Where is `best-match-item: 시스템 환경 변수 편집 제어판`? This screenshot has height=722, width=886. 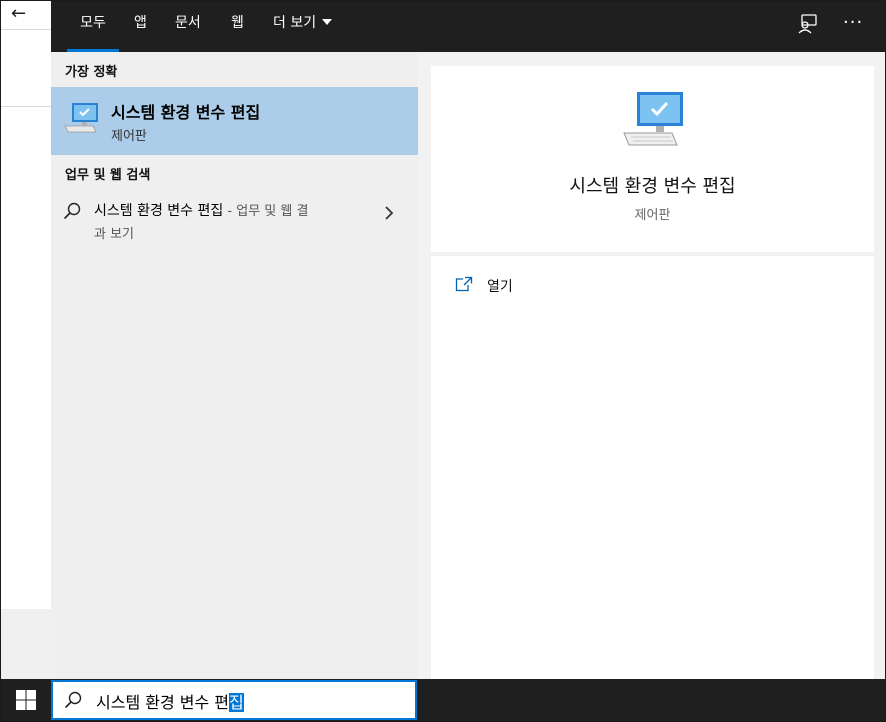 best-match-item: 시스템 환경 변수 편집 제어판 is located at coordinates (234, 121).